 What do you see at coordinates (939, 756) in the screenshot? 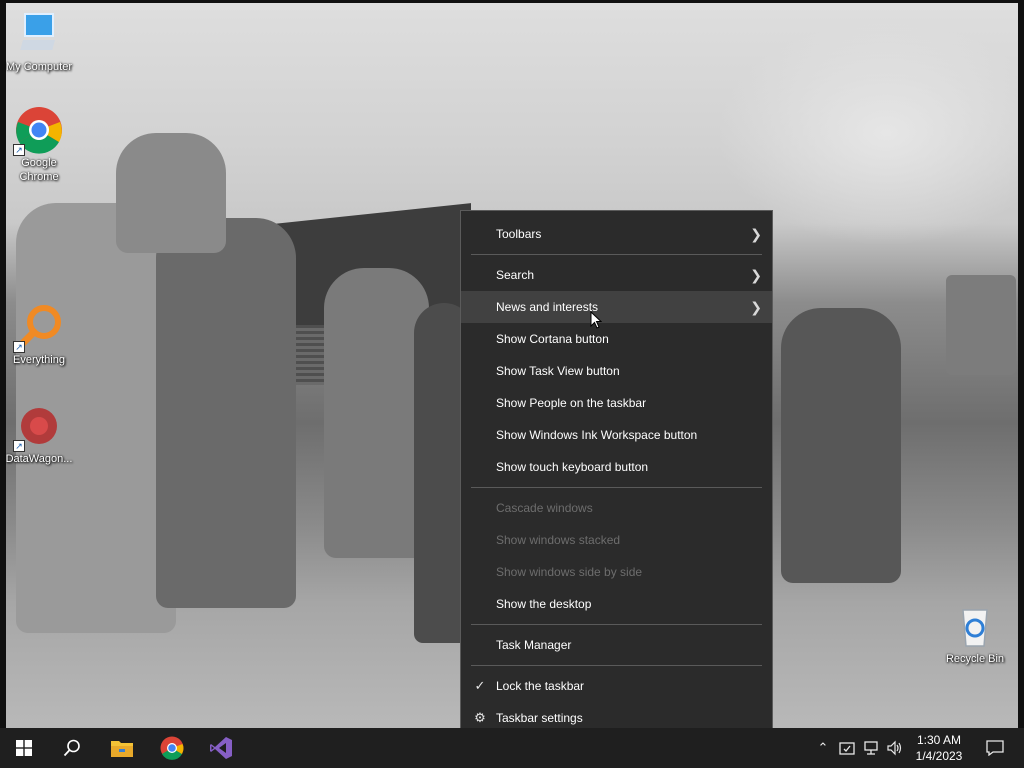
I see `clock-date: 1/4/2023` at bounding box center [939, 756].